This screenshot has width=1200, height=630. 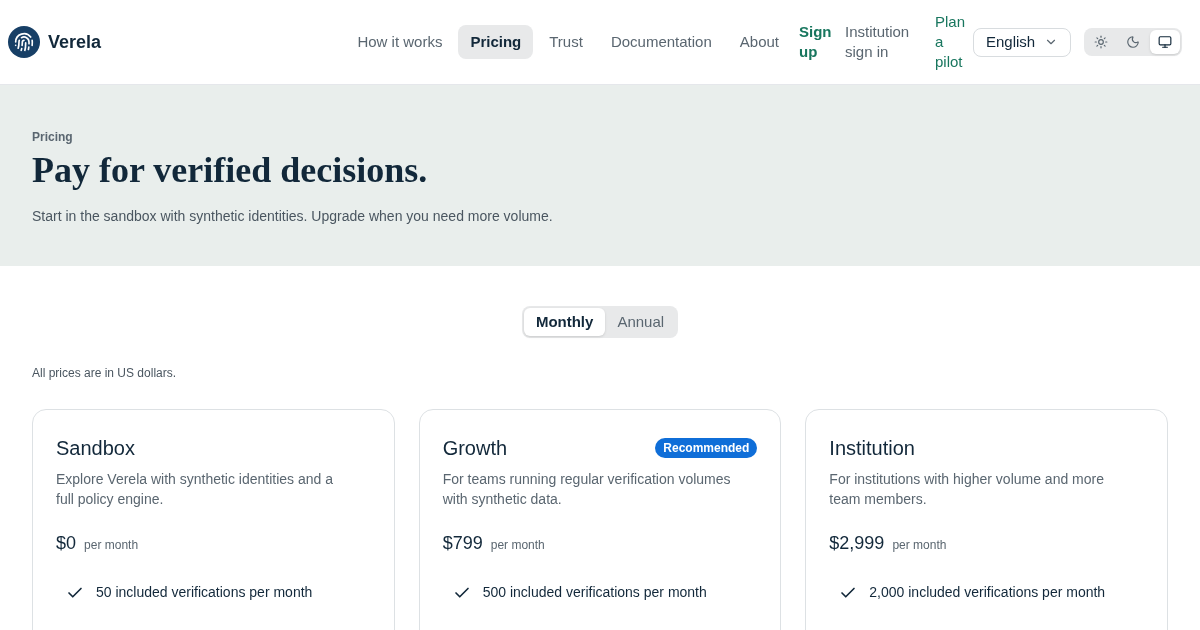 What do you see at coordinates (475, 448) in the screenshot?
I see `plan-name: Growth` at bounding box center [475, 448].